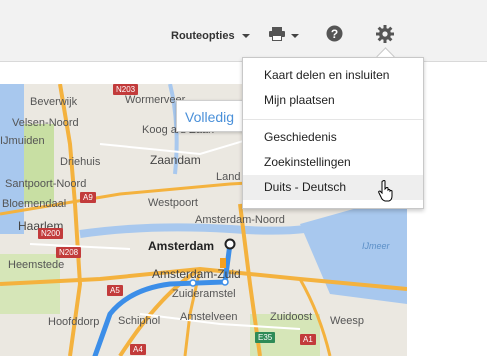  I want to click on menu-item-history: Geschiedenis, so click(333, 137).